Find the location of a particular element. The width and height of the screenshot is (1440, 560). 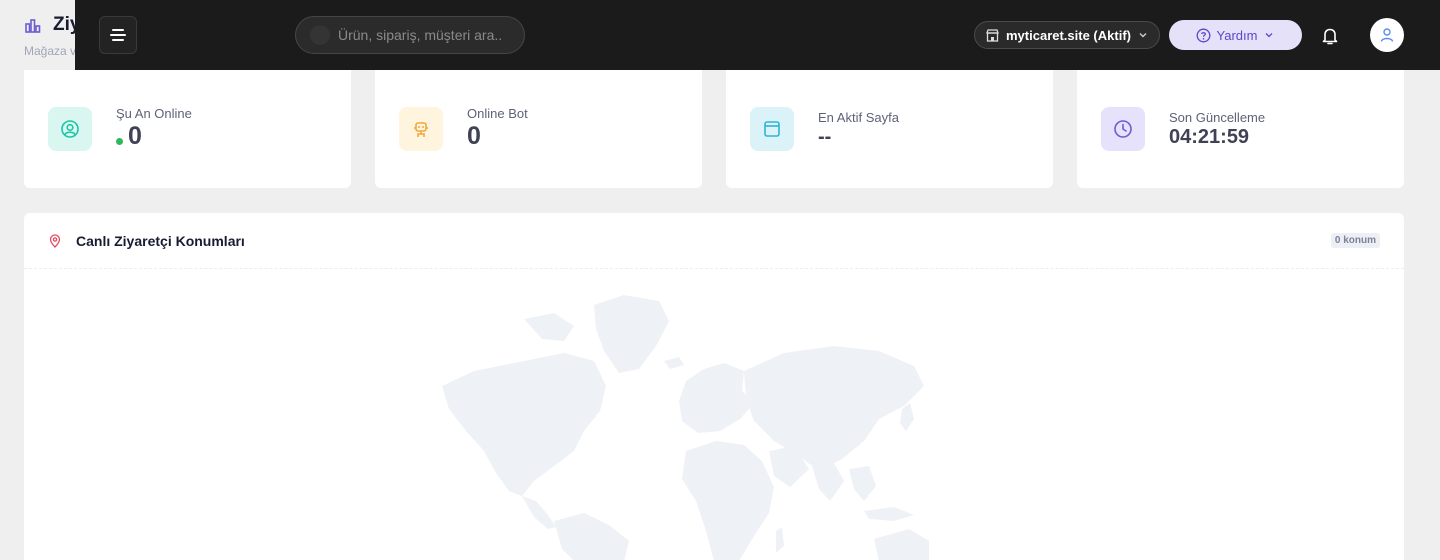

location-count-badge: 0 konum is located at coordinates (1355, 240).